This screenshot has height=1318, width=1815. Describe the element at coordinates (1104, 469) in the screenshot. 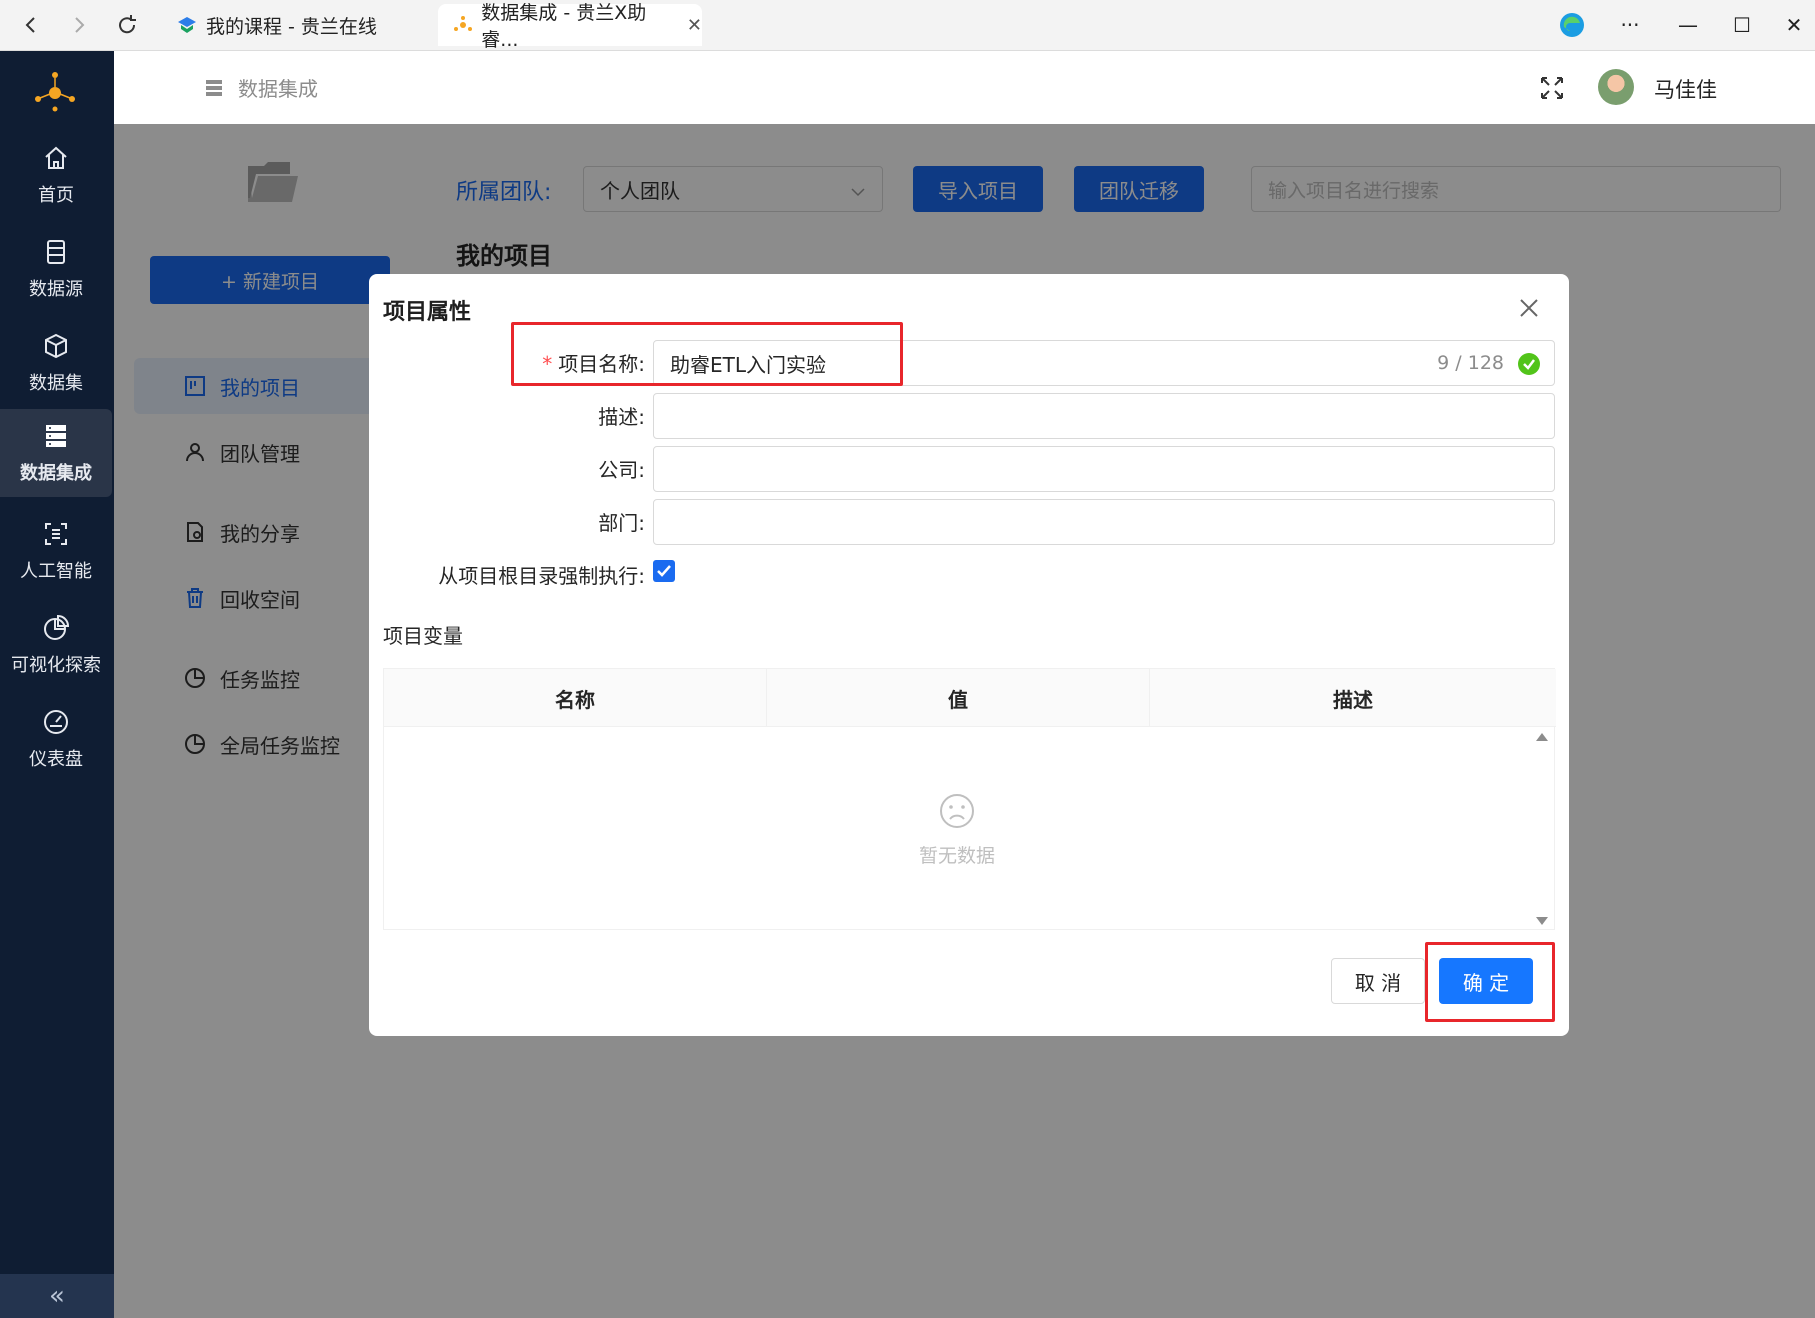

I see `company-input` at that location.